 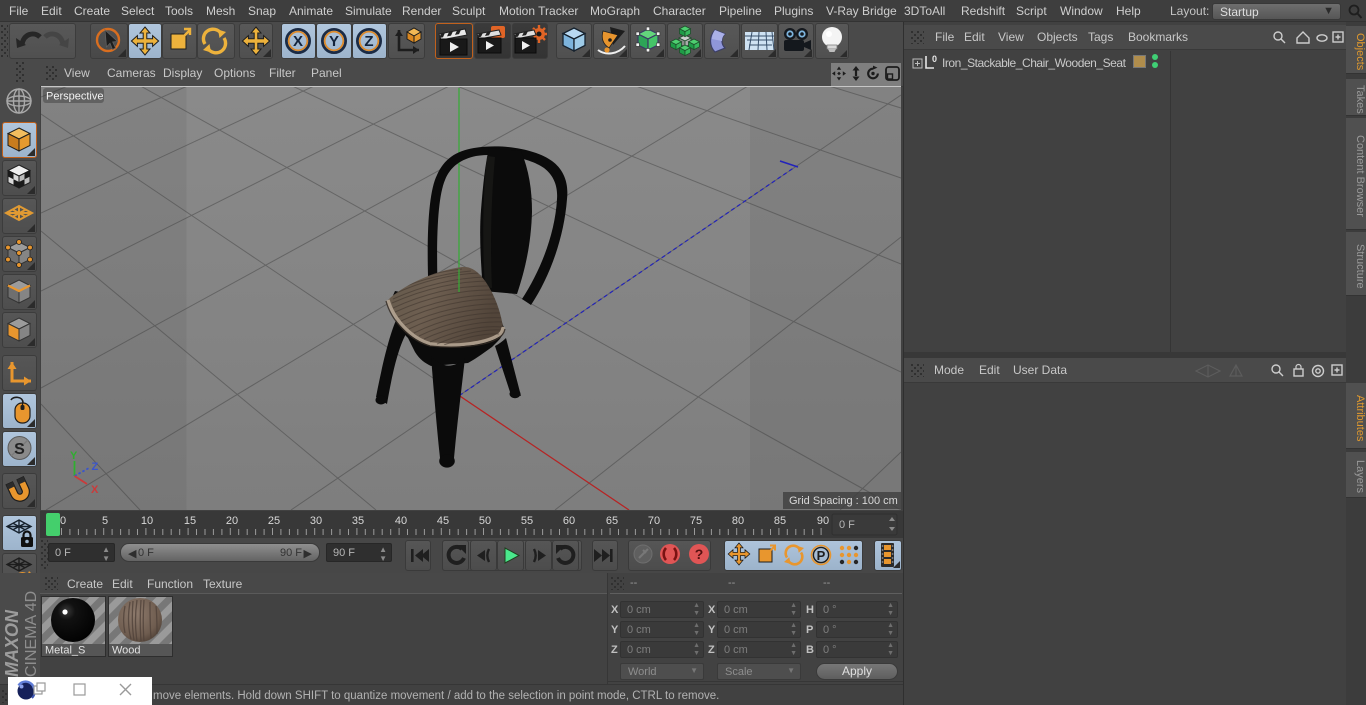 I want to click on svg-text: 85, so click(x=780, y=521).